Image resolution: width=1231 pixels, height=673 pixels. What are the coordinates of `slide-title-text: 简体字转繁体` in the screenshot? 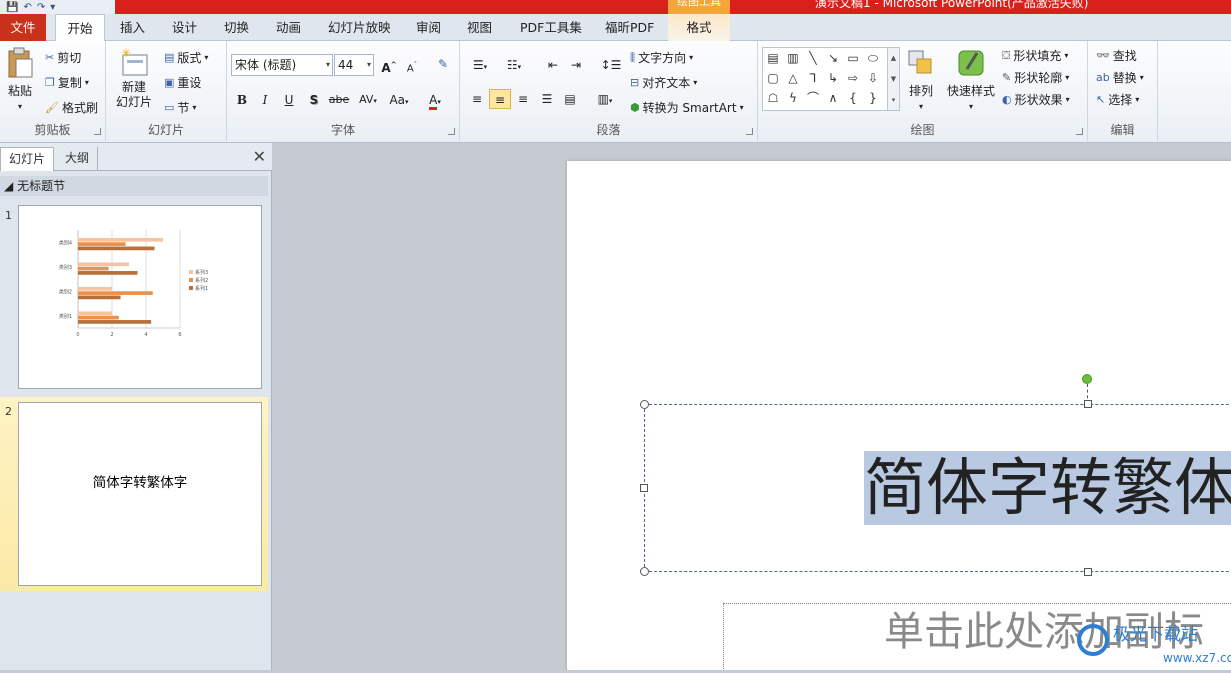 It's located at (1047, 488).